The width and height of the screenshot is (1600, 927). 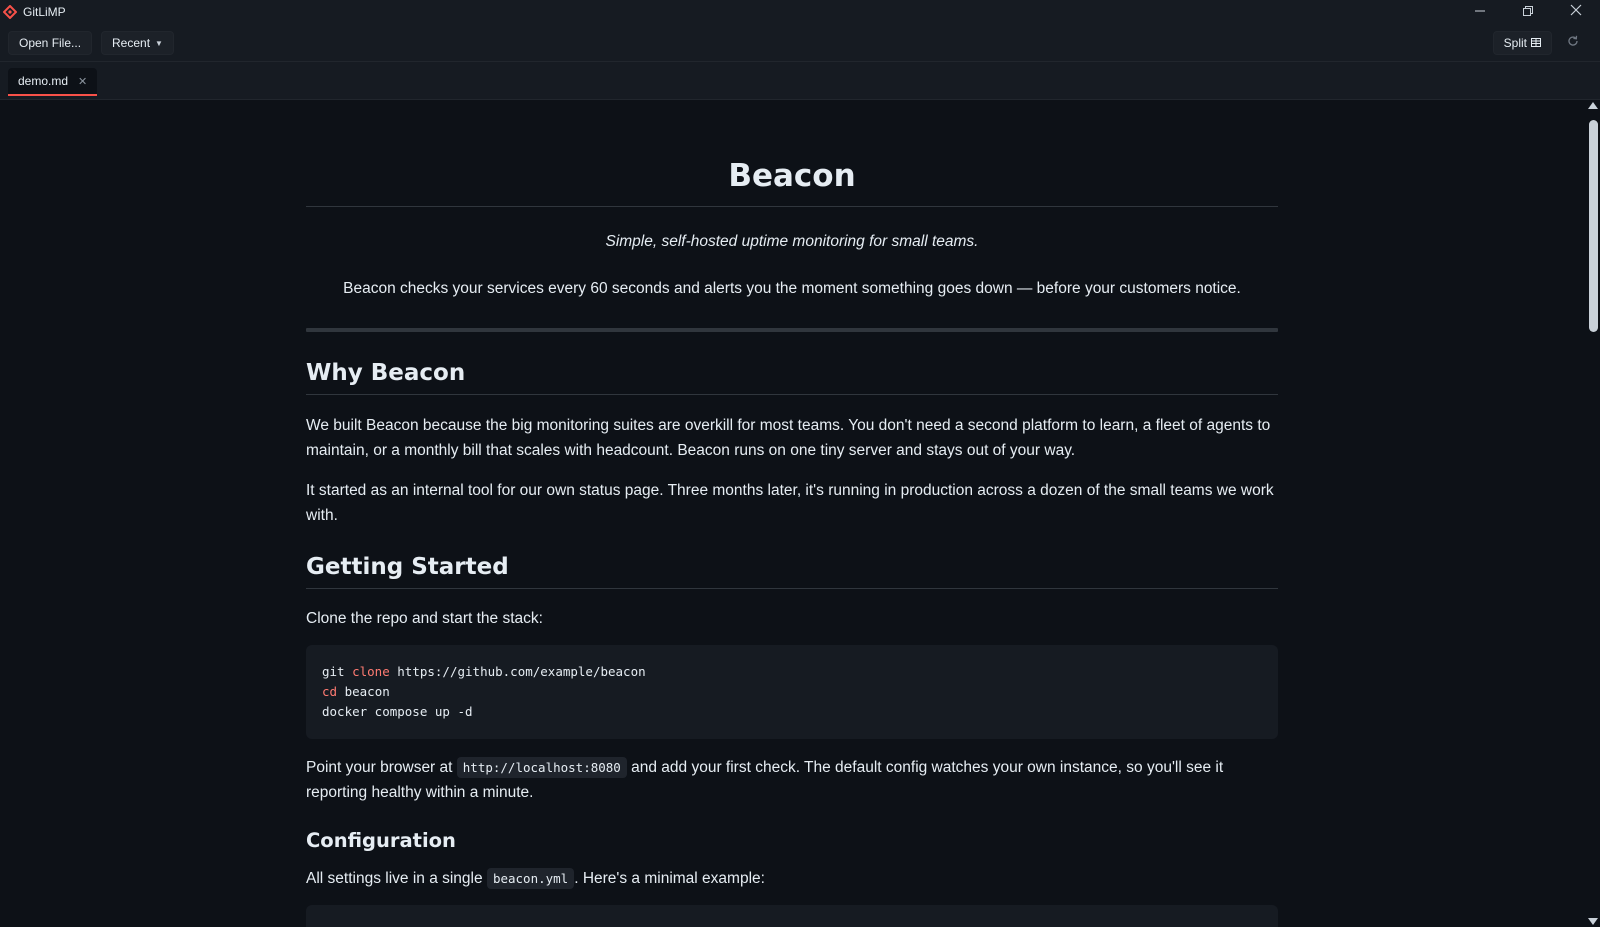 What do you see at coordinates (424, 618) in the screenshot?
I see `getting-started-intro: Clone the repo and start the stack:` at bounding box center [424, 618].